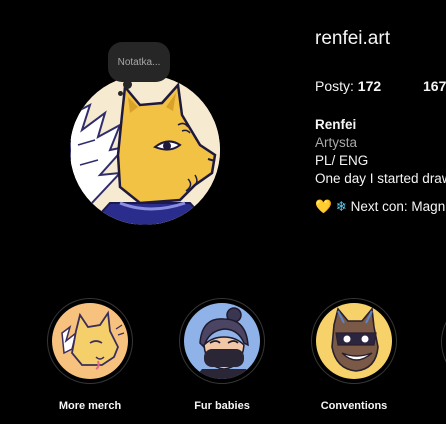  I want to click on profile-username: renfei.art, so click(352, 39).